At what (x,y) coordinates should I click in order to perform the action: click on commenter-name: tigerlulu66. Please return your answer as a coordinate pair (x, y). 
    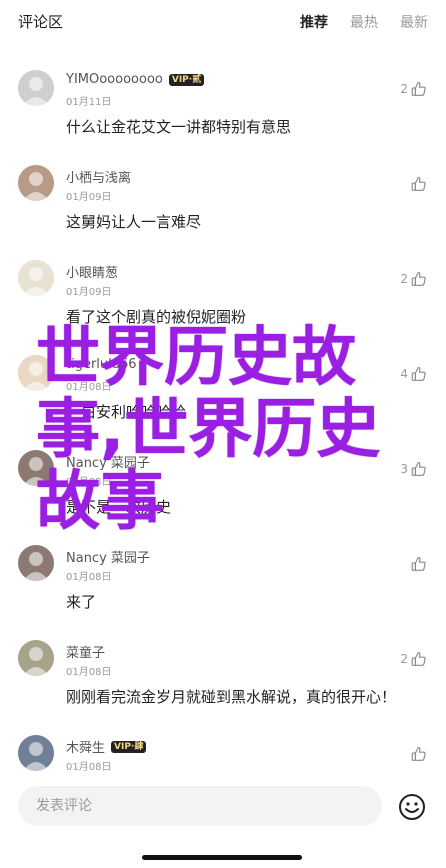
    Looking at the image, I should click on (101, 364).